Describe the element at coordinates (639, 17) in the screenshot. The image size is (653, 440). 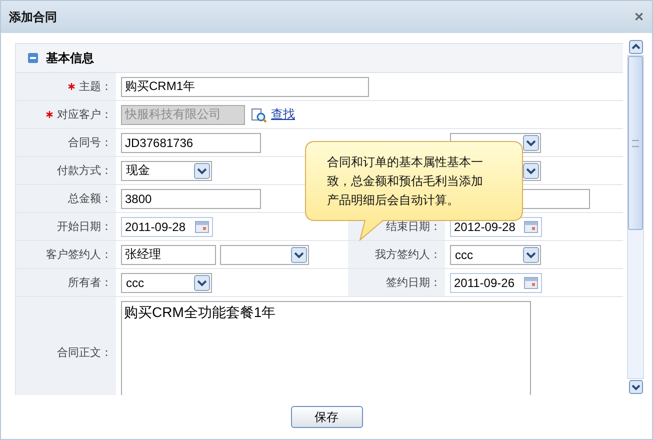
I see `close-button: ✕` at that location.